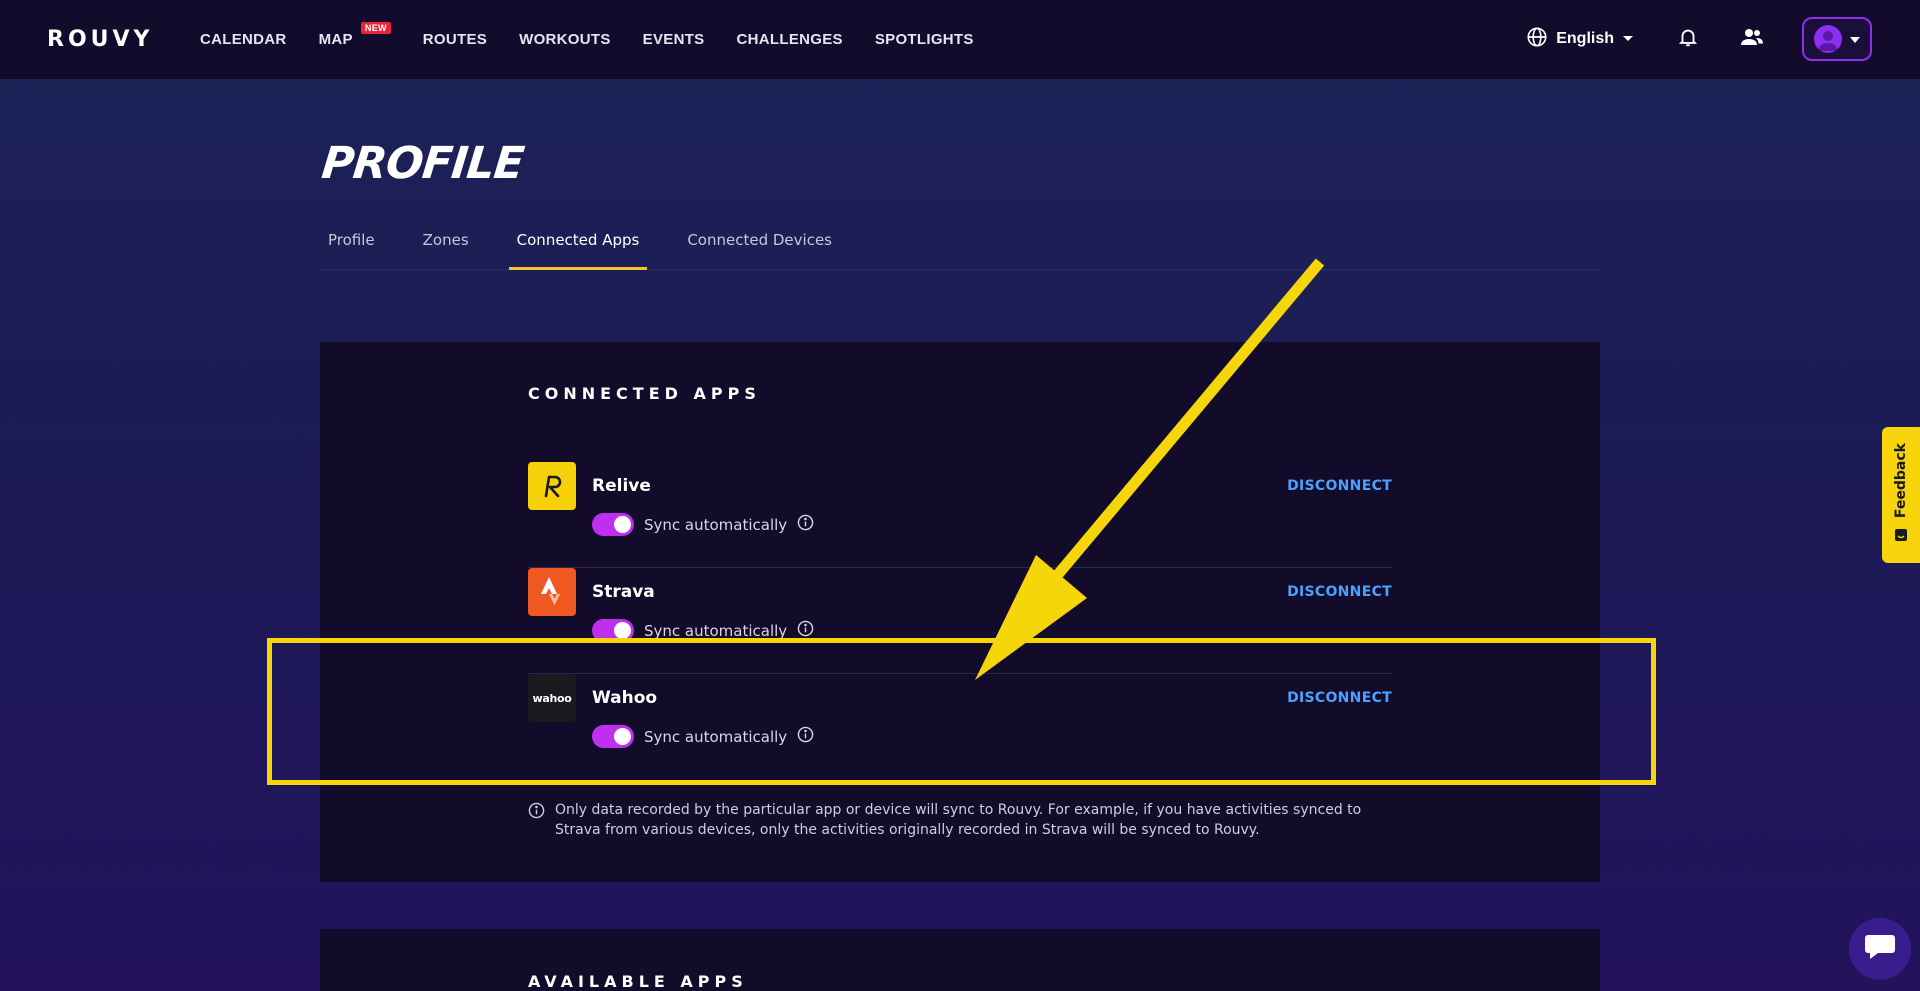 Image resolution: width=1920 pixels, height=991 pixels. What do you see at coordinates (351, 246) in the screenshot?
I see `tab-profile: Profile` at bounding box center [351, 246].